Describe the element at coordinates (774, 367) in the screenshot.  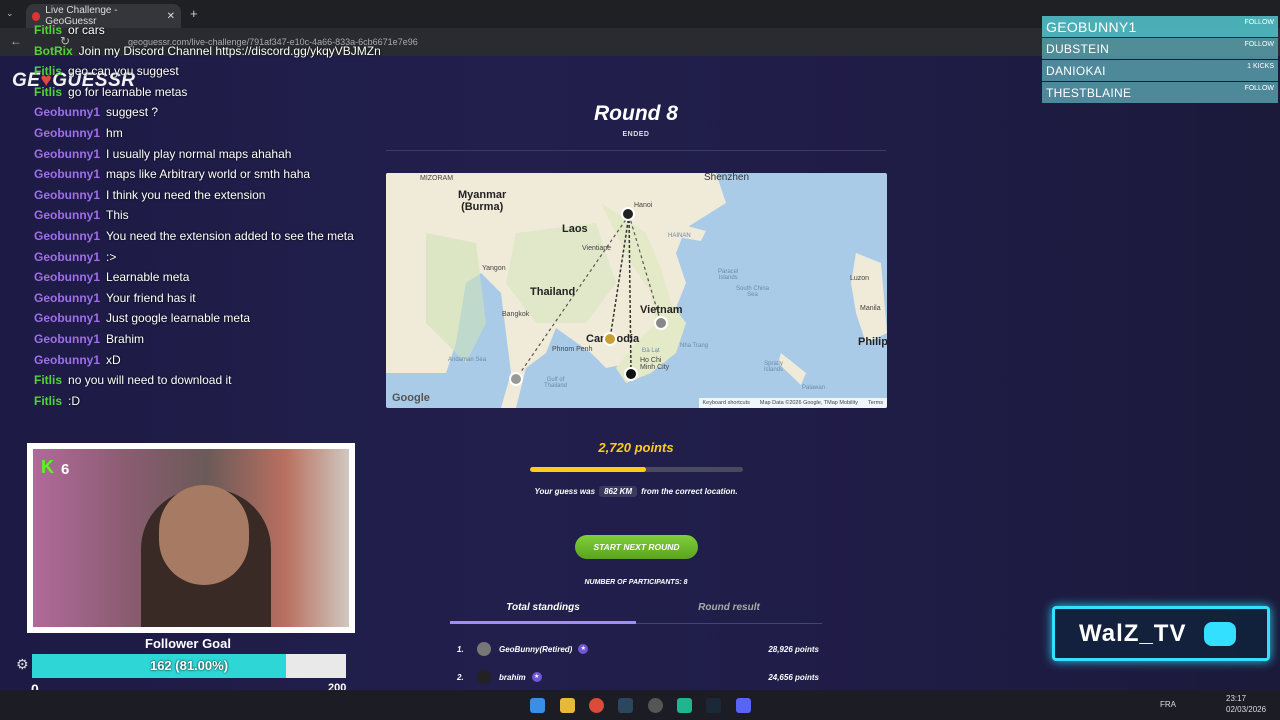
I see `map-label: Spratly Islands` at that location.